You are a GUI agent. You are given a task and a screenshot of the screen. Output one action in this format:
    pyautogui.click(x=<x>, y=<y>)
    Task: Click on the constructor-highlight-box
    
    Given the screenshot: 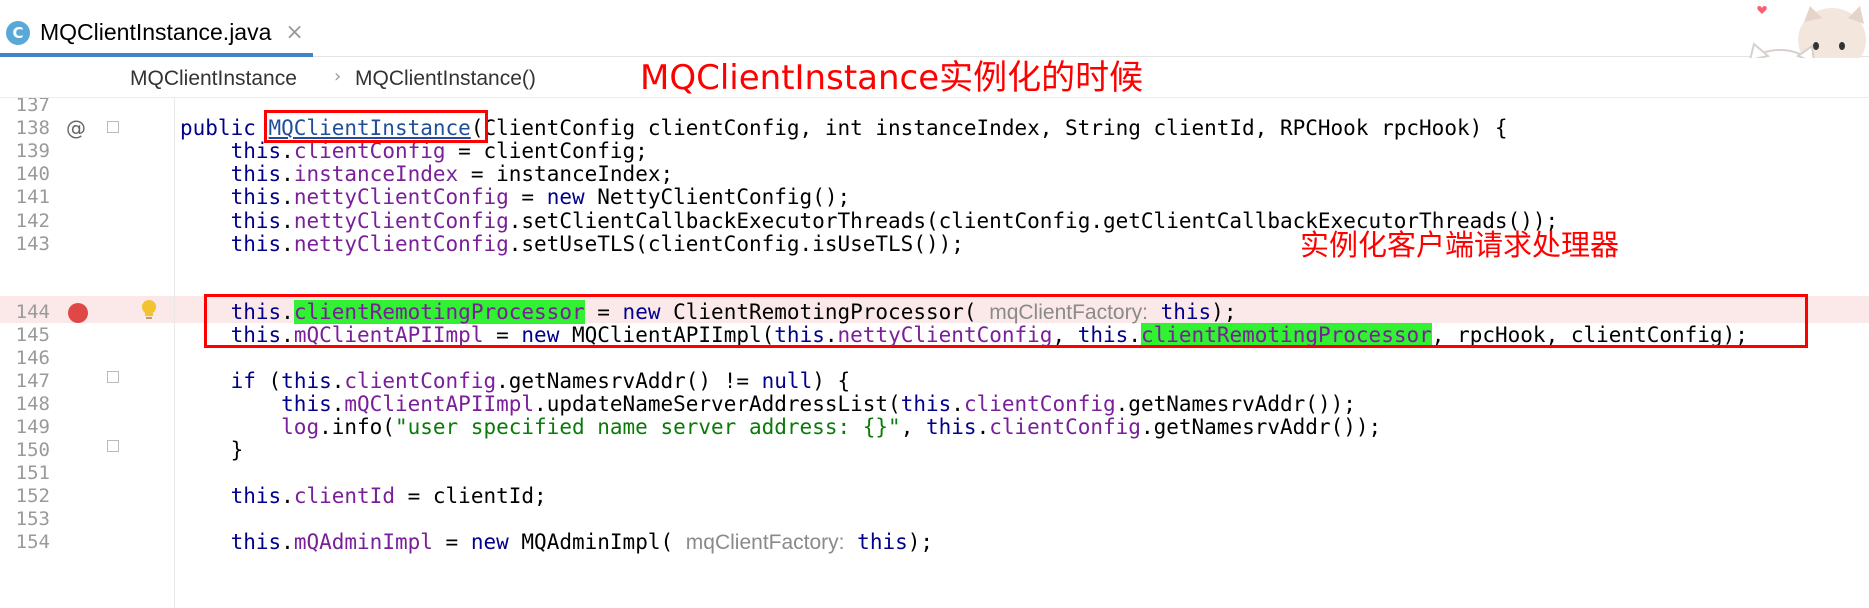 What is the action you would take?
    pyautogui.click(x=376, y=126)
    